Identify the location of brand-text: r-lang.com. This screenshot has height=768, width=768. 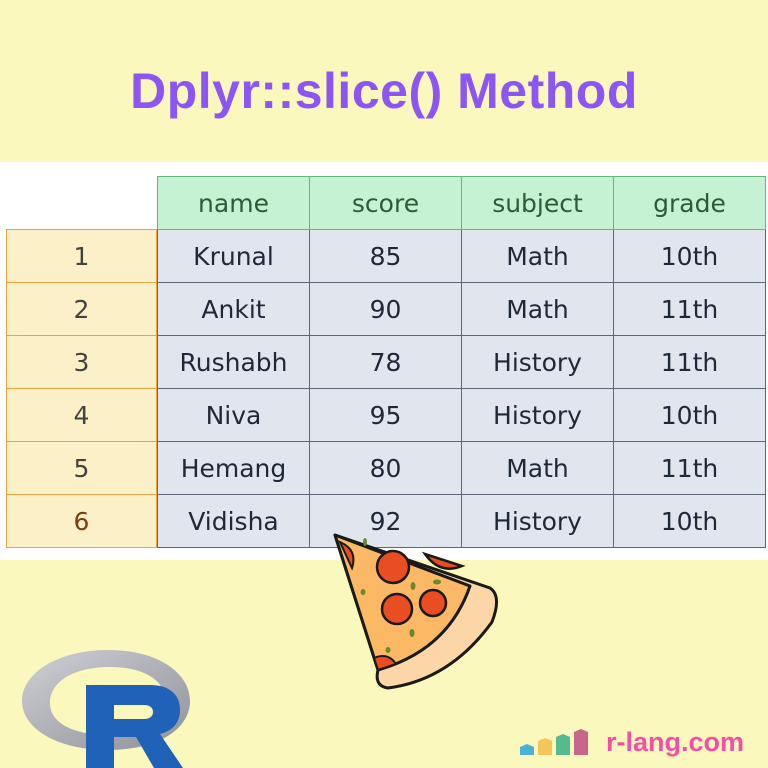
(675, 741).